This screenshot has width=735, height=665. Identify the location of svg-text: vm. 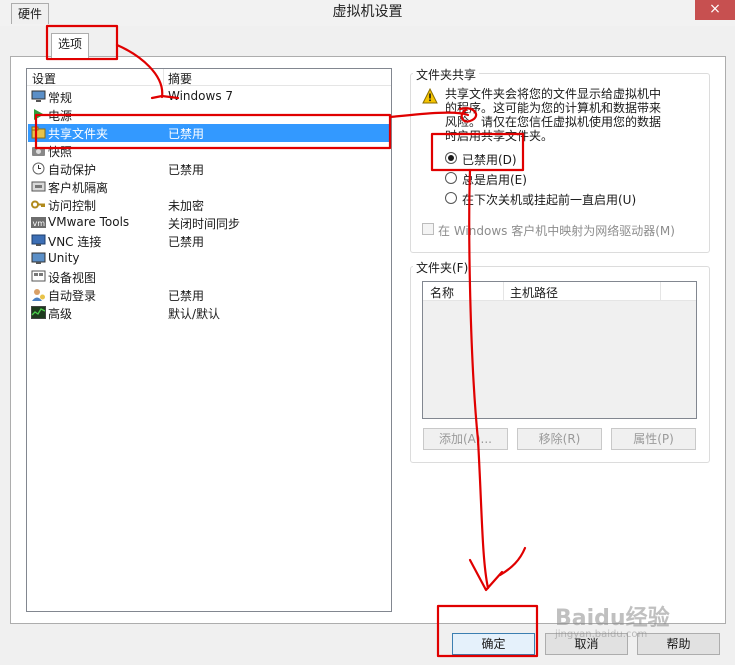
(39, 223).